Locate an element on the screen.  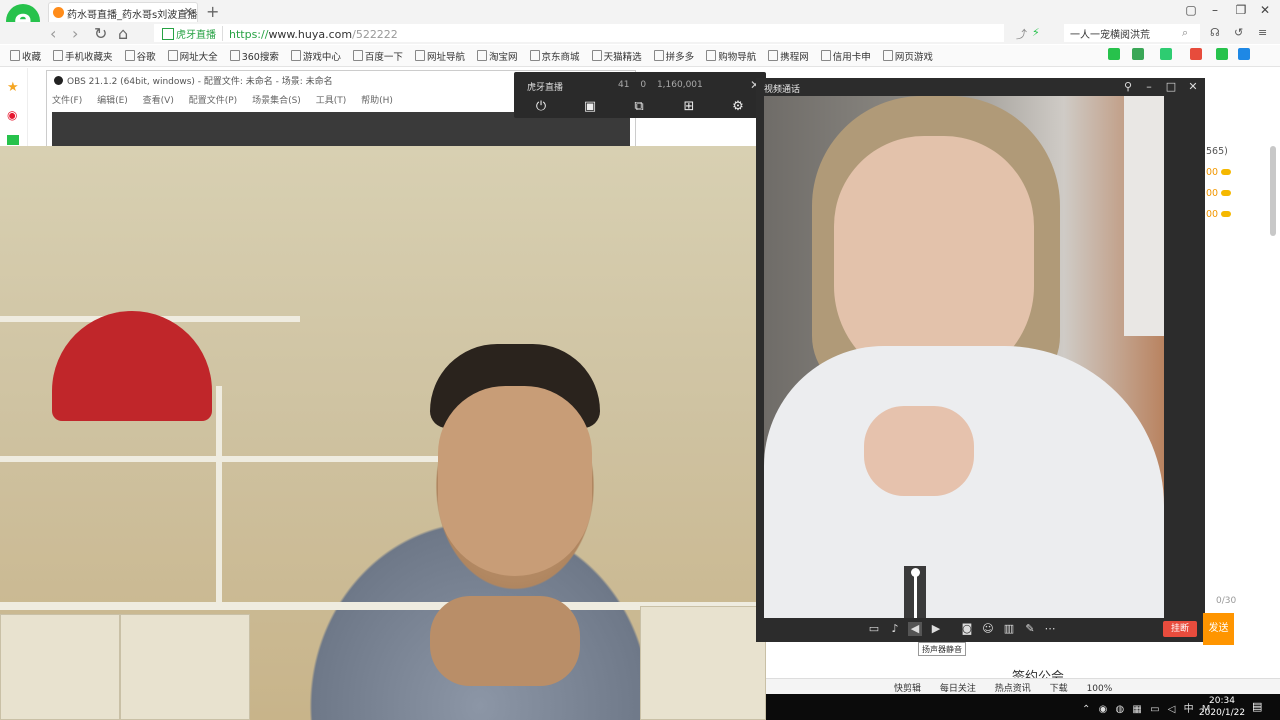
cabinet-door is located at coordinates (703, 663).